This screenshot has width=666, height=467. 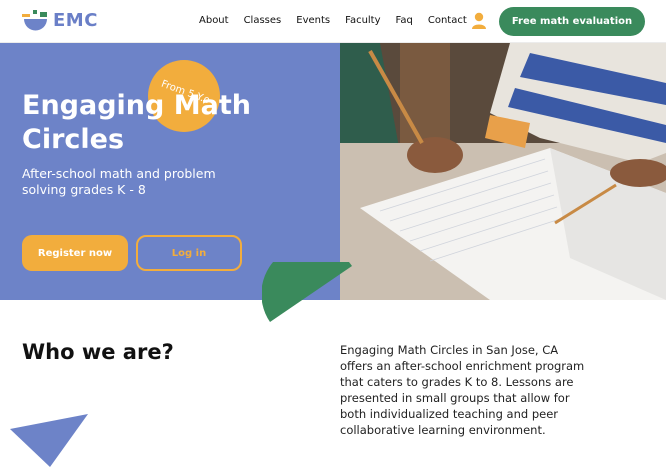 What do you see at coordinates (75, 20) in the screenshot?
I see `brand-name: EMC` at bounding box center [75, 20].